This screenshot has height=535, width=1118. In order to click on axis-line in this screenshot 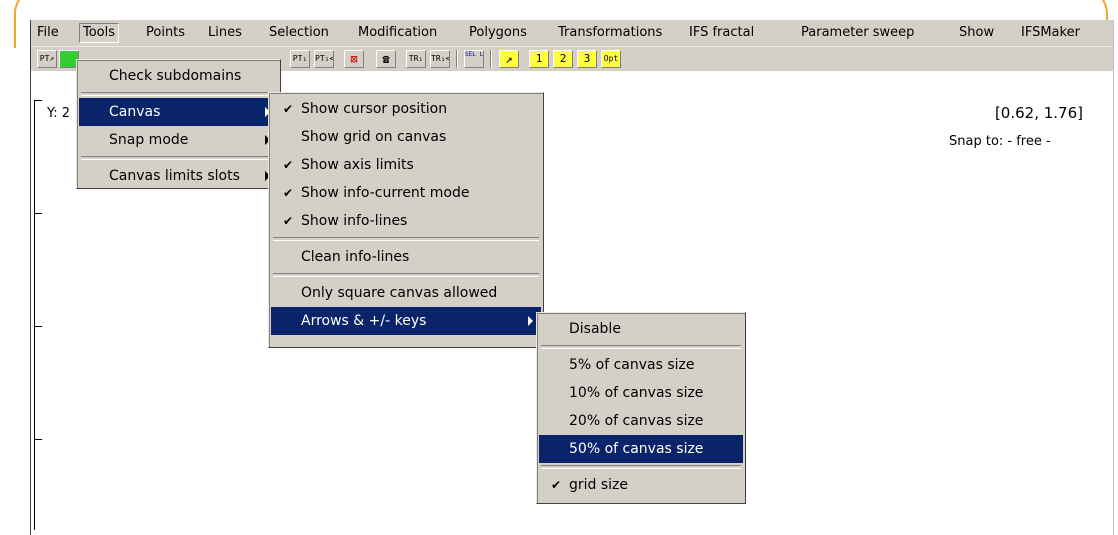, I will do `click(34, 315)`.